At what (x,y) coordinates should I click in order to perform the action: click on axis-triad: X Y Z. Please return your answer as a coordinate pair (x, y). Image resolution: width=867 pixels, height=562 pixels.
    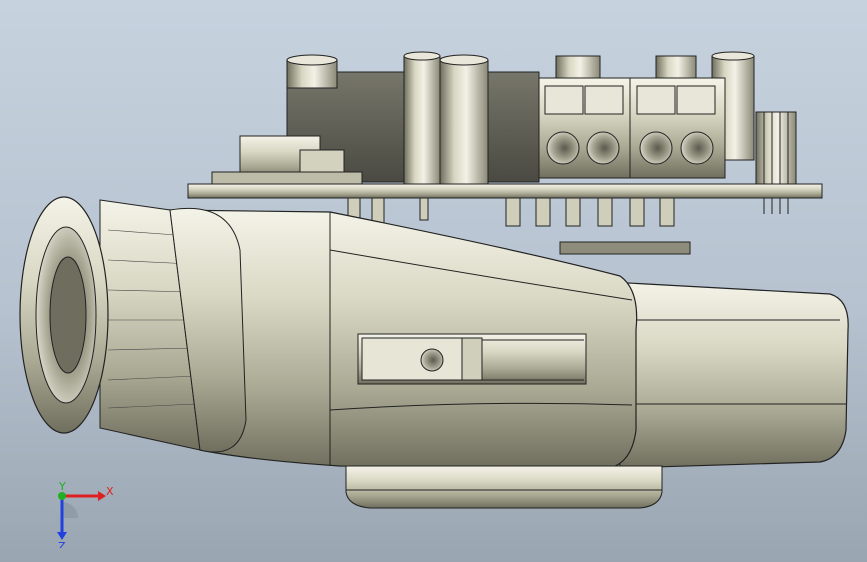
    Looking at the image, I should click on (85, 514).